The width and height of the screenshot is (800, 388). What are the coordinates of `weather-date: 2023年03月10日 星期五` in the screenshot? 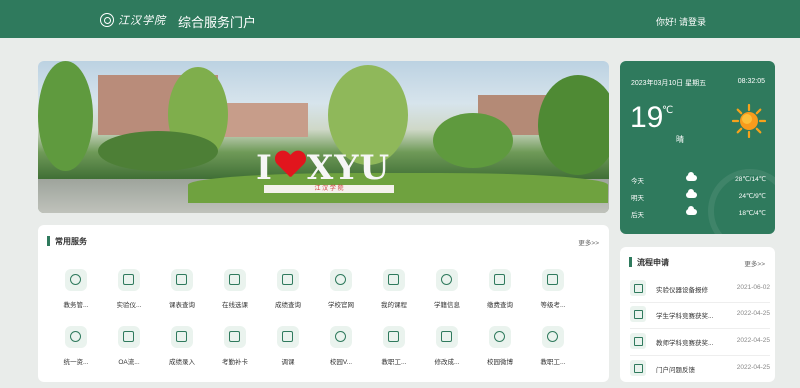 It's located at (669, 83).